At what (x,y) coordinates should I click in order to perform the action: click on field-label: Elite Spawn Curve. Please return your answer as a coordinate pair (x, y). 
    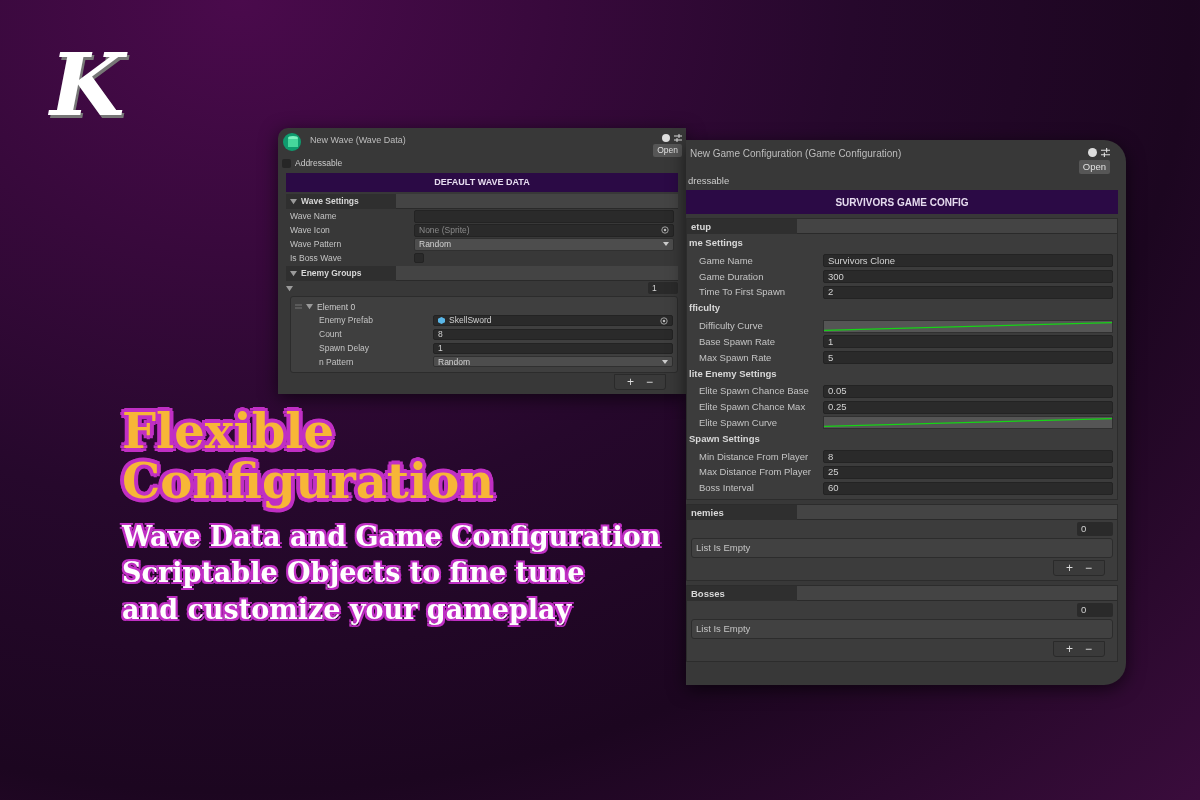
    Looking at the image, I should click on (739, 422).